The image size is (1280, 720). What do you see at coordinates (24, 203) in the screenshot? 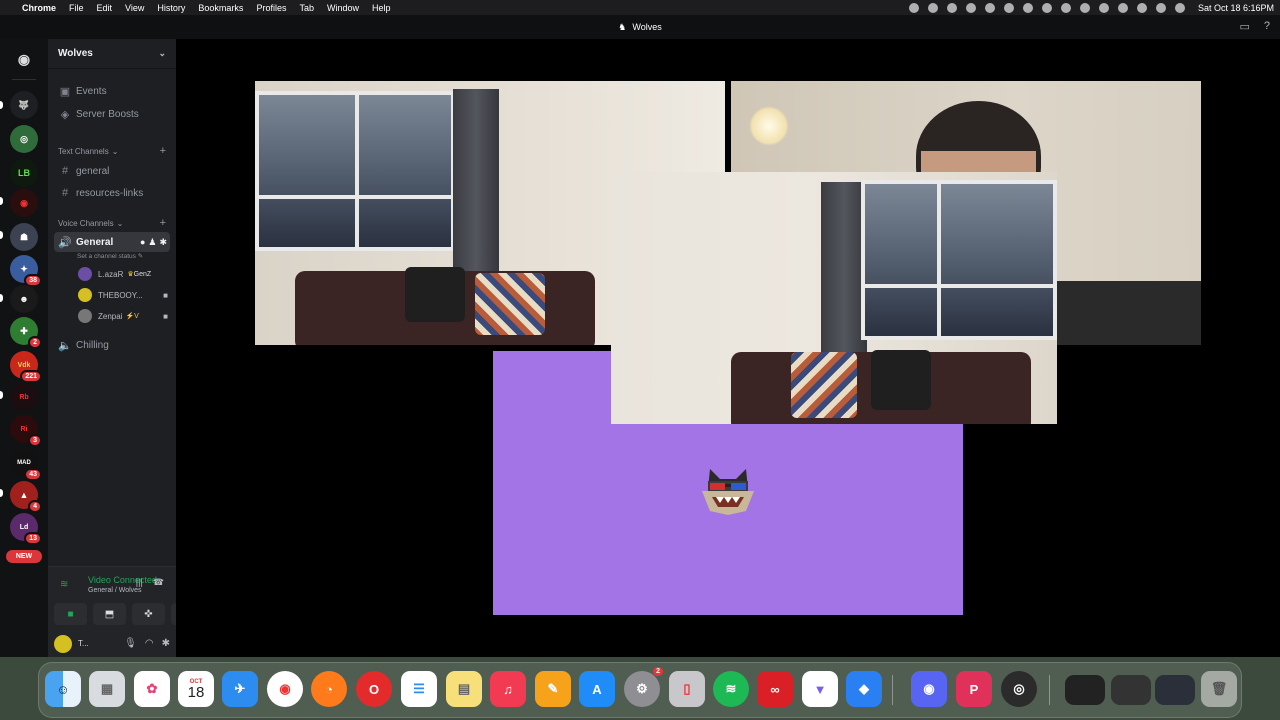
I see `server-icon-red-ring: ◉` at bounding box center [24, 203].